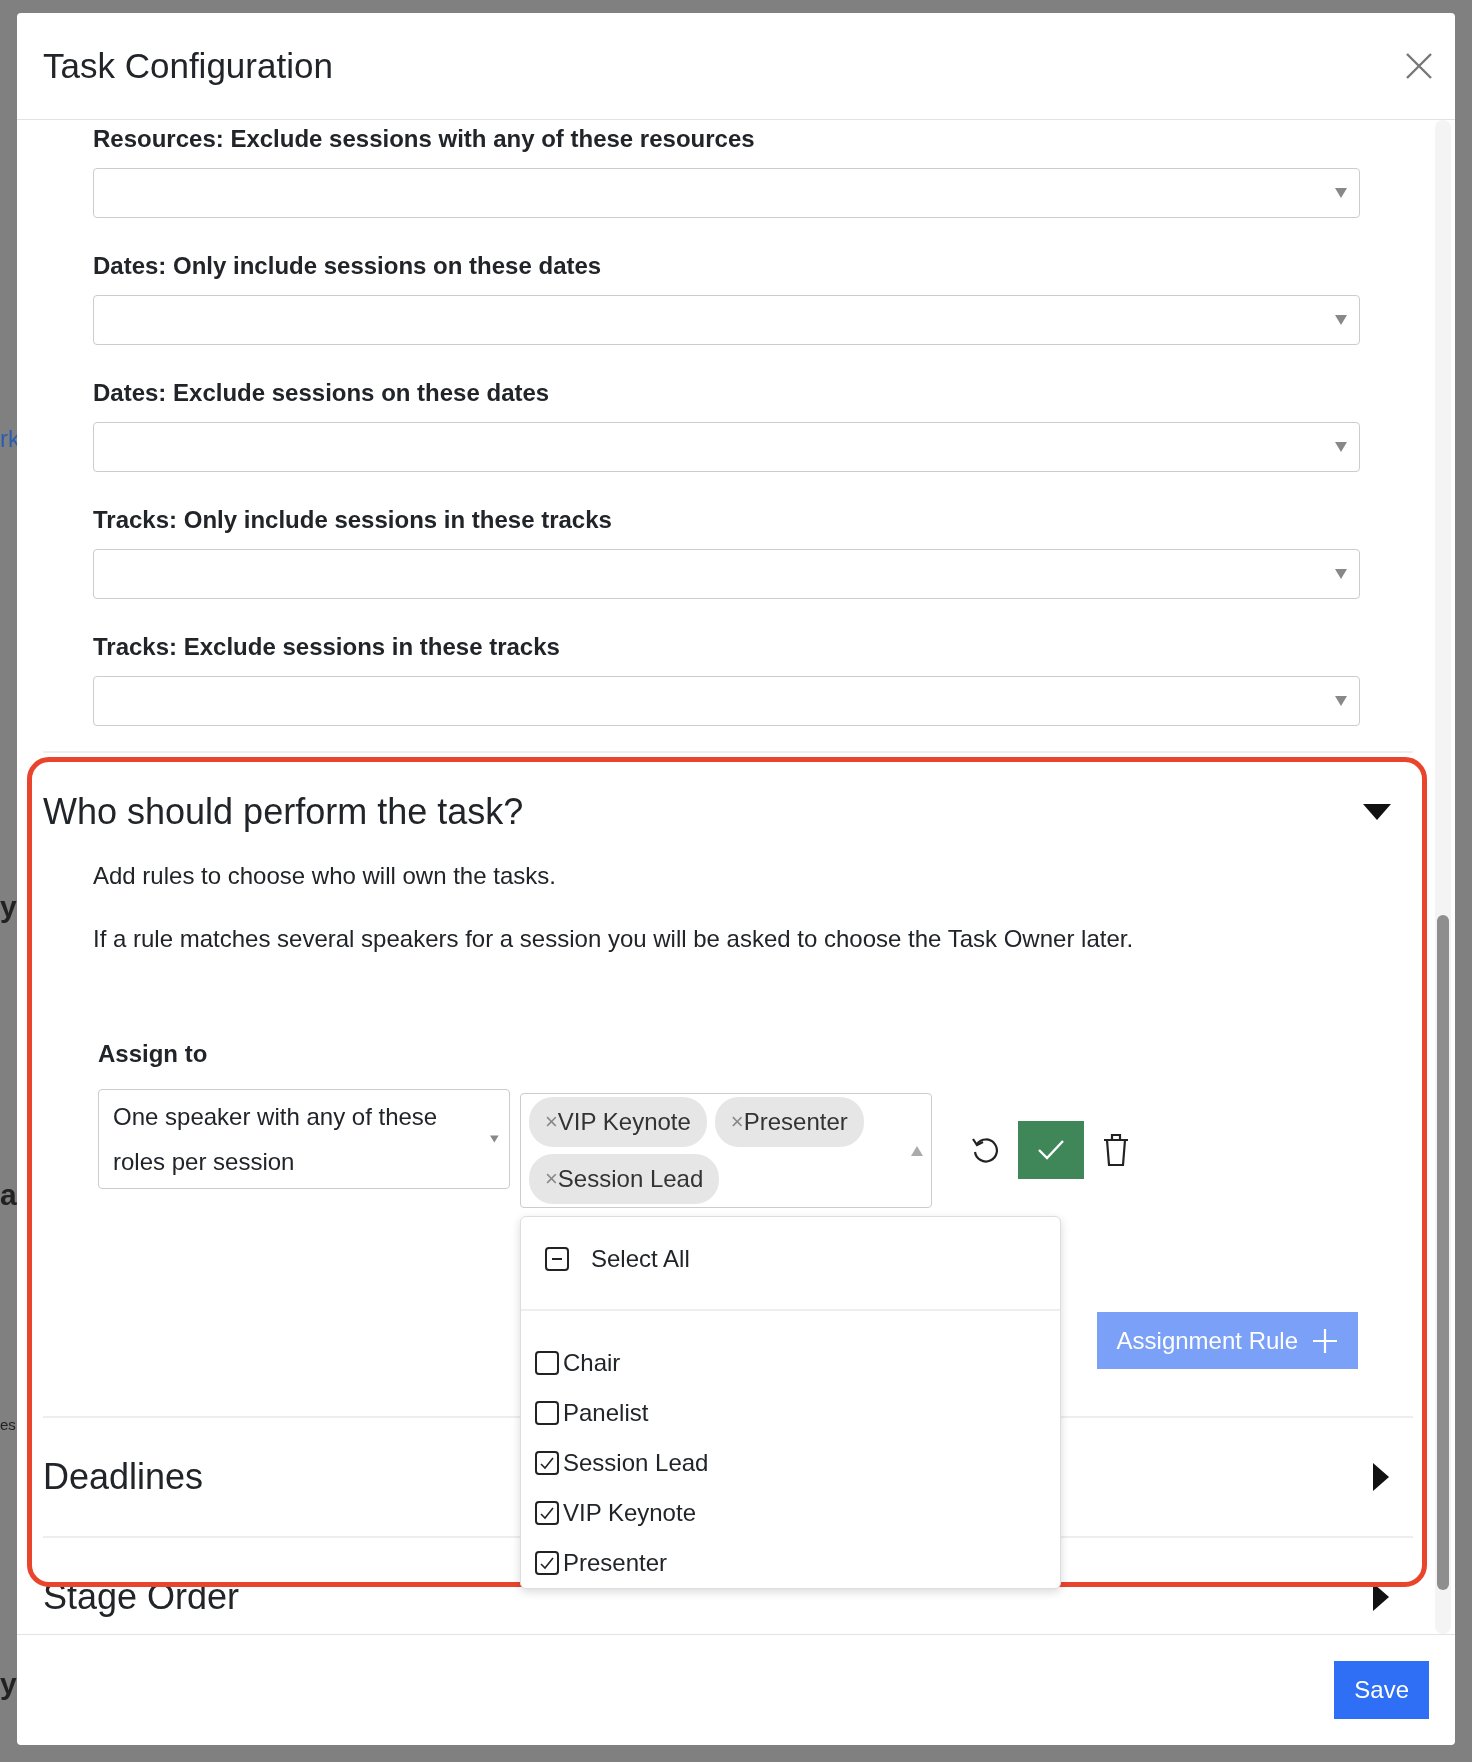  What do you see at coordinates (636, 1463) in the screenshot?
I see `option-label: Session Lead` at bounding box center [636, 1463].